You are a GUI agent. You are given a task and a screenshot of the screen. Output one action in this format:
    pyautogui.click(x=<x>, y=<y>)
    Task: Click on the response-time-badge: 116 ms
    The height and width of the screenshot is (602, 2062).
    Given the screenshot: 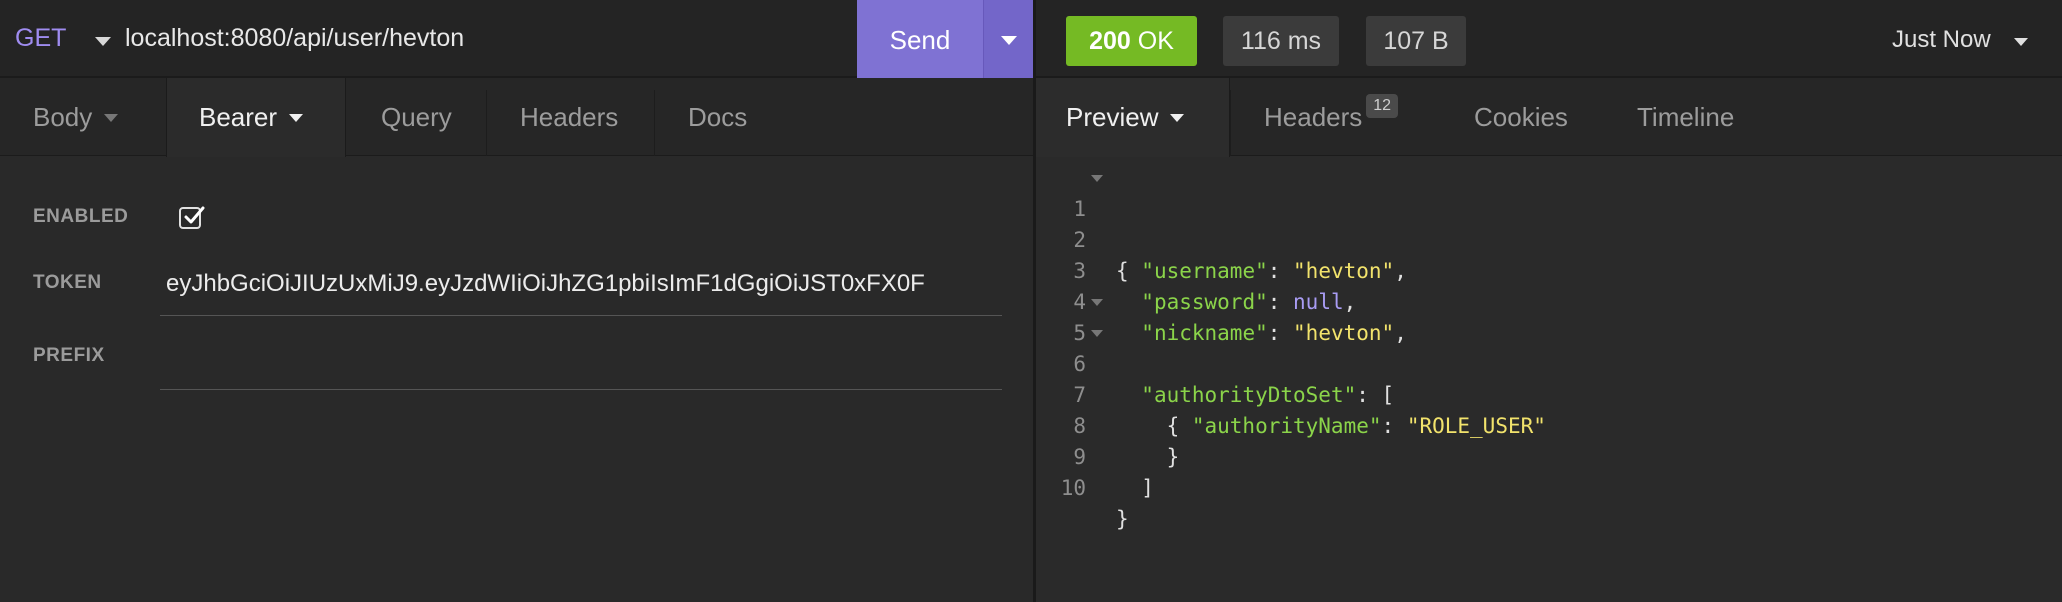 What is the action you would take?
    pyautogui.click(x=1281, y=41)
    